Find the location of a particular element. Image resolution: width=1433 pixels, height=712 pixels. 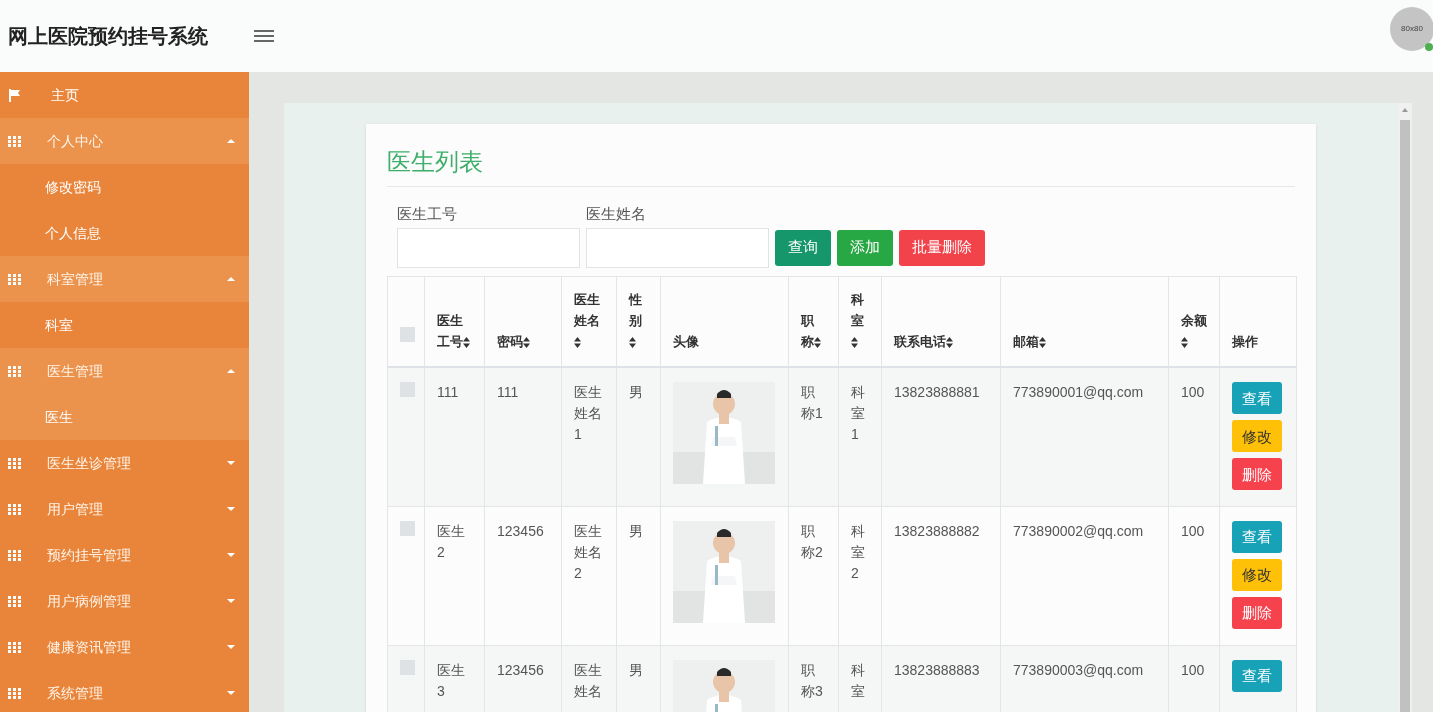

column-header: 邮箱 is located at coordinates (1084, 321).